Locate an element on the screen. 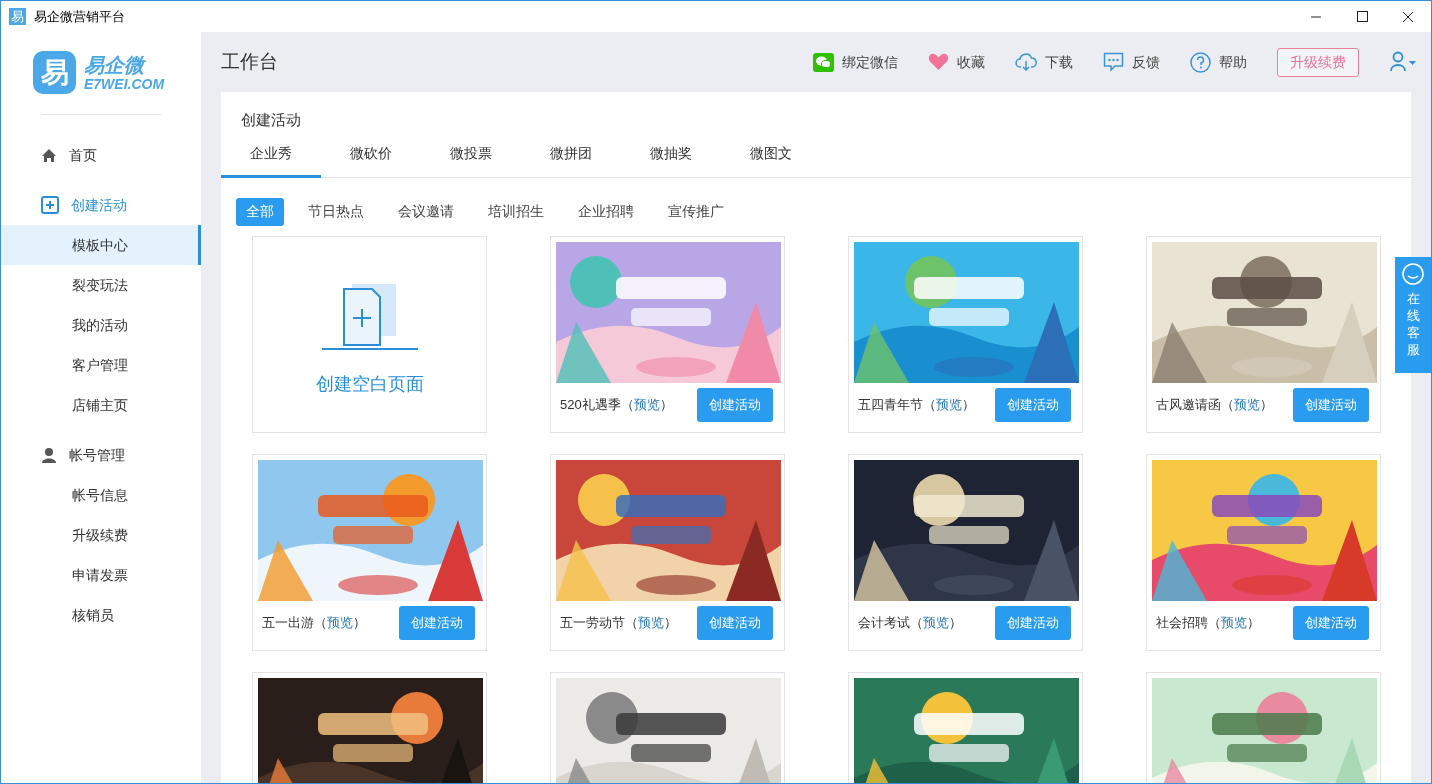  chat-icon is located at coordinates (1113, 62).